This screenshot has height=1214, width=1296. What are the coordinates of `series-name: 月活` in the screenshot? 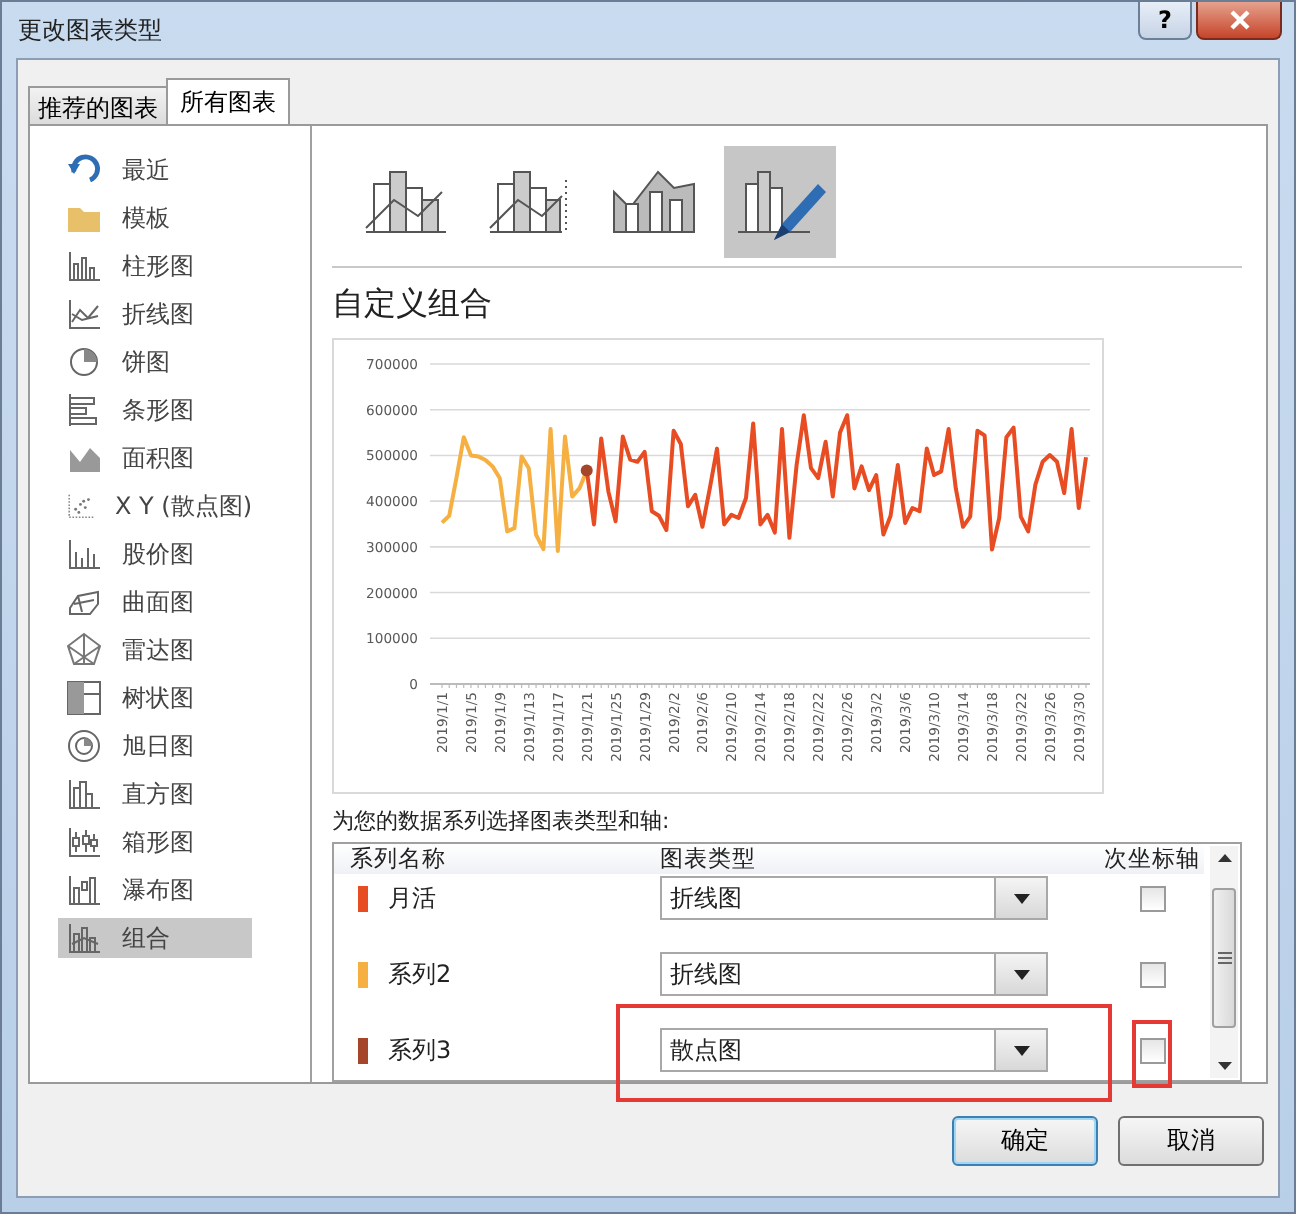 It's located at (412, 898).